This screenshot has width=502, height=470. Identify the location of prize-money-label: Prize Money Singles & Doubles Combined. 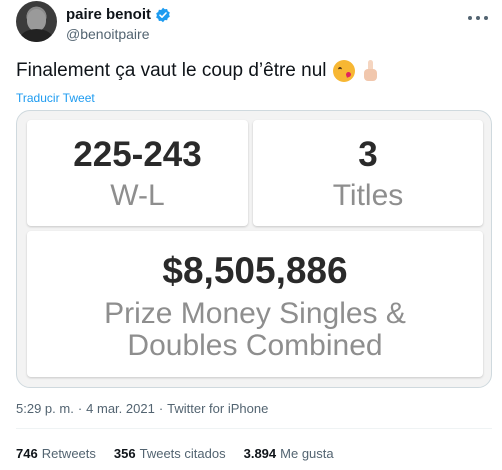
(255, 329).